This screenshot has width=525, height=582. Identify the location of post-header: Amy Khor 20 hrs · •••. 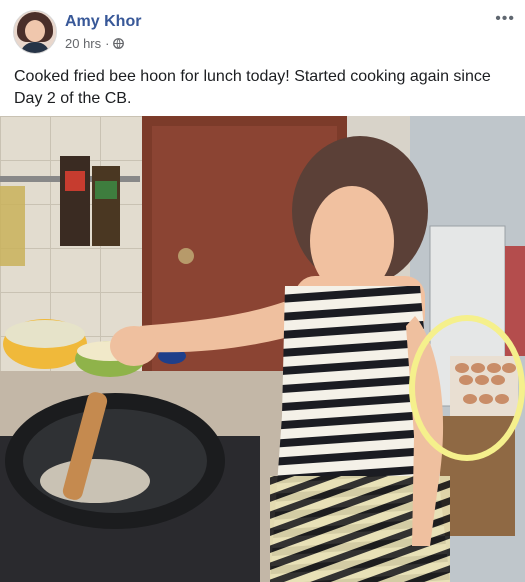
(262, 30).